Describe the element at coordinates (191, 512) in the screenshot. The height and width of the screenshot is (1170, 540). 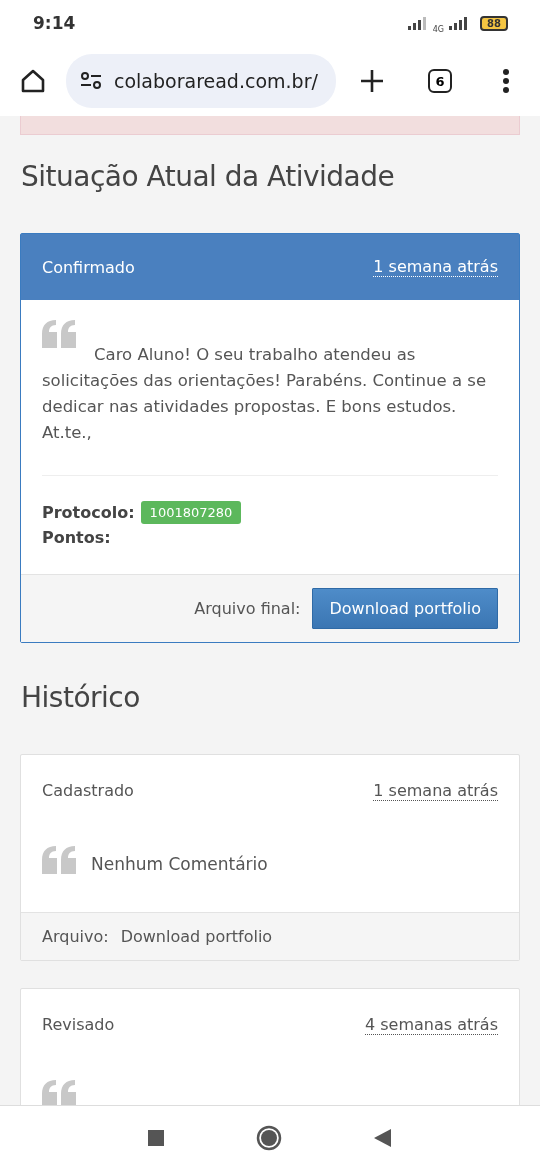
I see `protocol-badge: 1001807280` at that location.